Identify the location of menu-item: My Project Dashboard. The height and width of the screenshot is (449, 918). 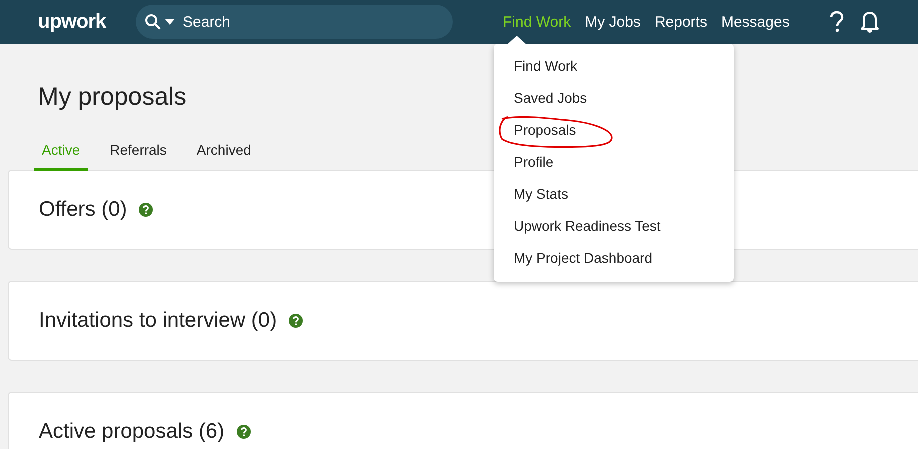
(583, 258).